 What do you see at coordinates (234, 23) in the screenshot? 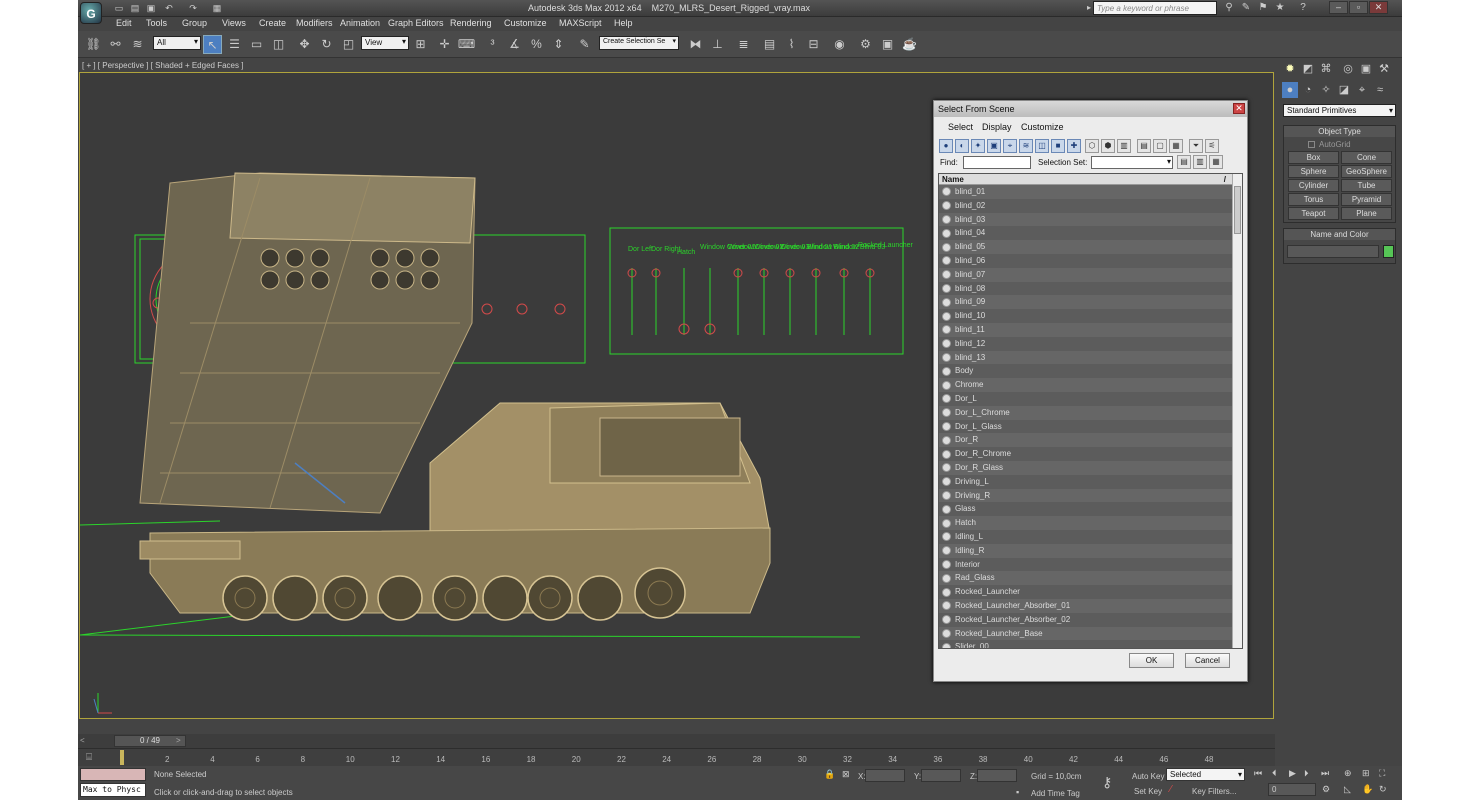
I see `menu-views: Views` at bounding box center [234, 23].